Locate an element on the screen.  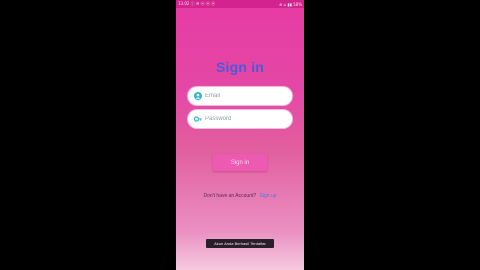
sign-in-button: Sign in is located at coordinates (240, 162).